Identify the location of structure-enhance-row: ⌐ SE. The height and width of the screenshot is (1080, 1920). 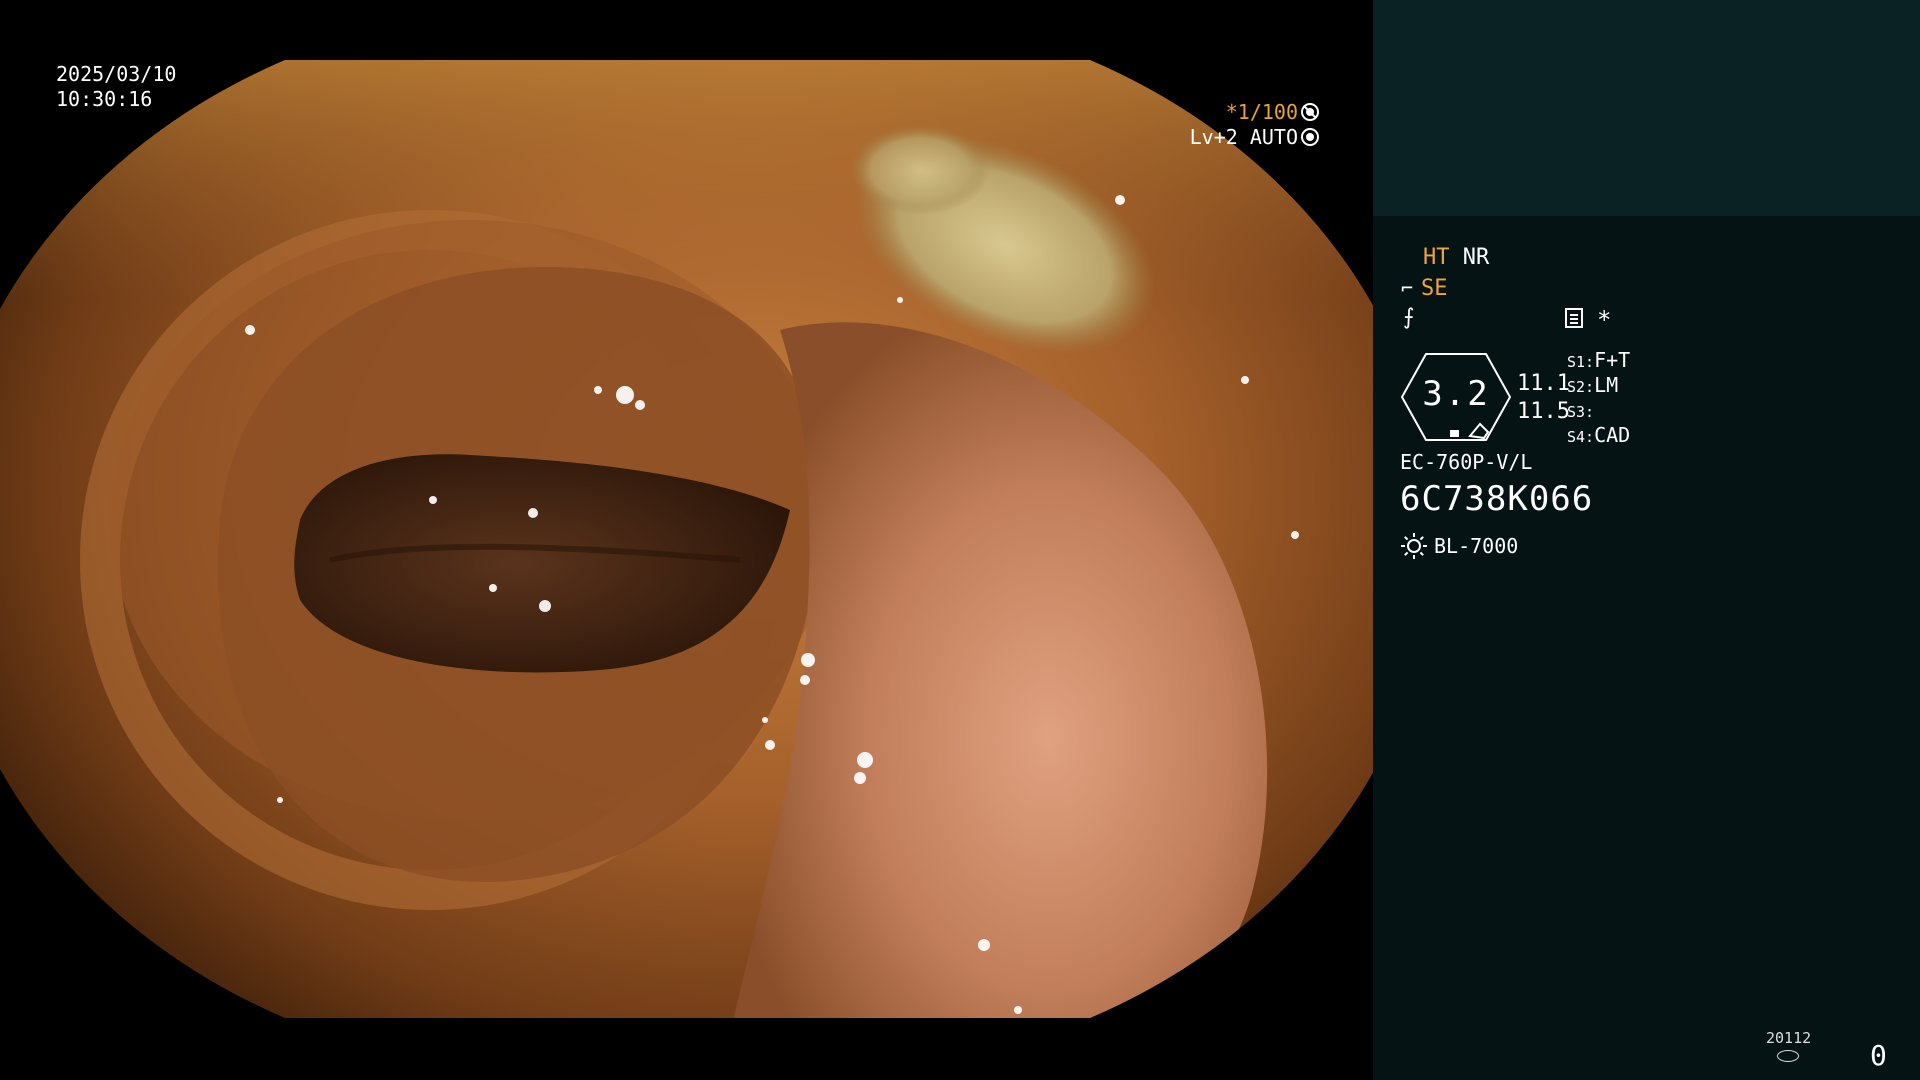
(1424, 288).